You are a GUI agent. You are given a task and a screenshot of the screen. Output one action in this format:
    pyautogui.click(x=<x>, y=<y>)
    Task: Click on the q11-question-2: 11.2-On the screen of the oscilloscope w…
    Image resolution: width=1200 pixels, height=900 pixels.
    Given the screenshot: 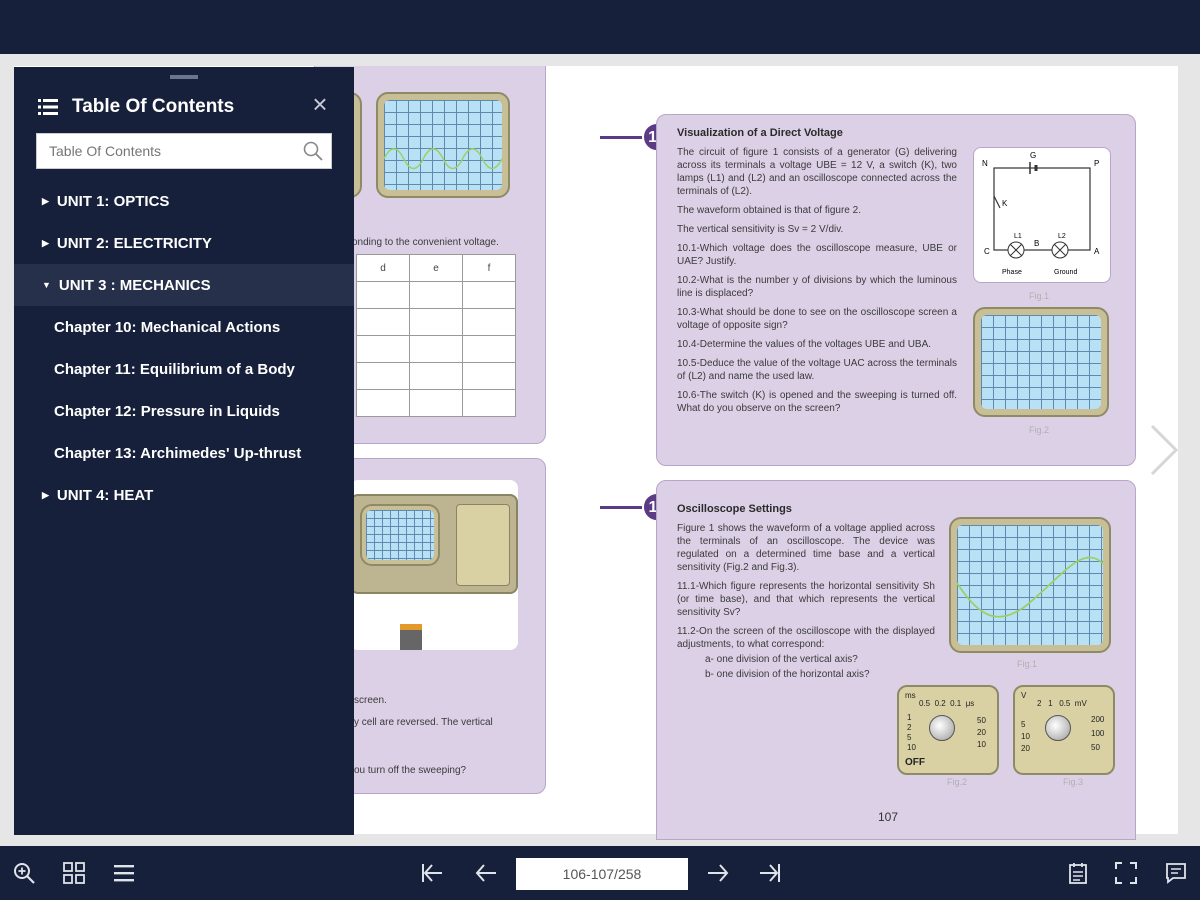 What is the action you would take?
    pyautogui.click(x=806, y=638)
    